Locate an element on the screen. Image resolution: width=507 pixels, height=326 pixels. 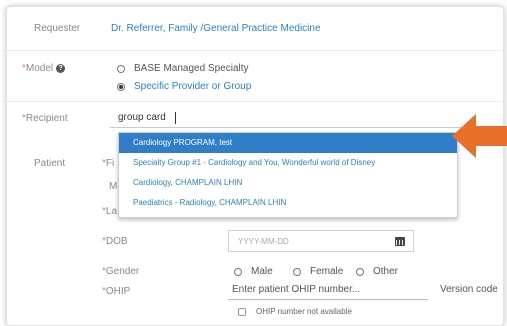
last-name-label: *La is located at coordinates (110, 211).